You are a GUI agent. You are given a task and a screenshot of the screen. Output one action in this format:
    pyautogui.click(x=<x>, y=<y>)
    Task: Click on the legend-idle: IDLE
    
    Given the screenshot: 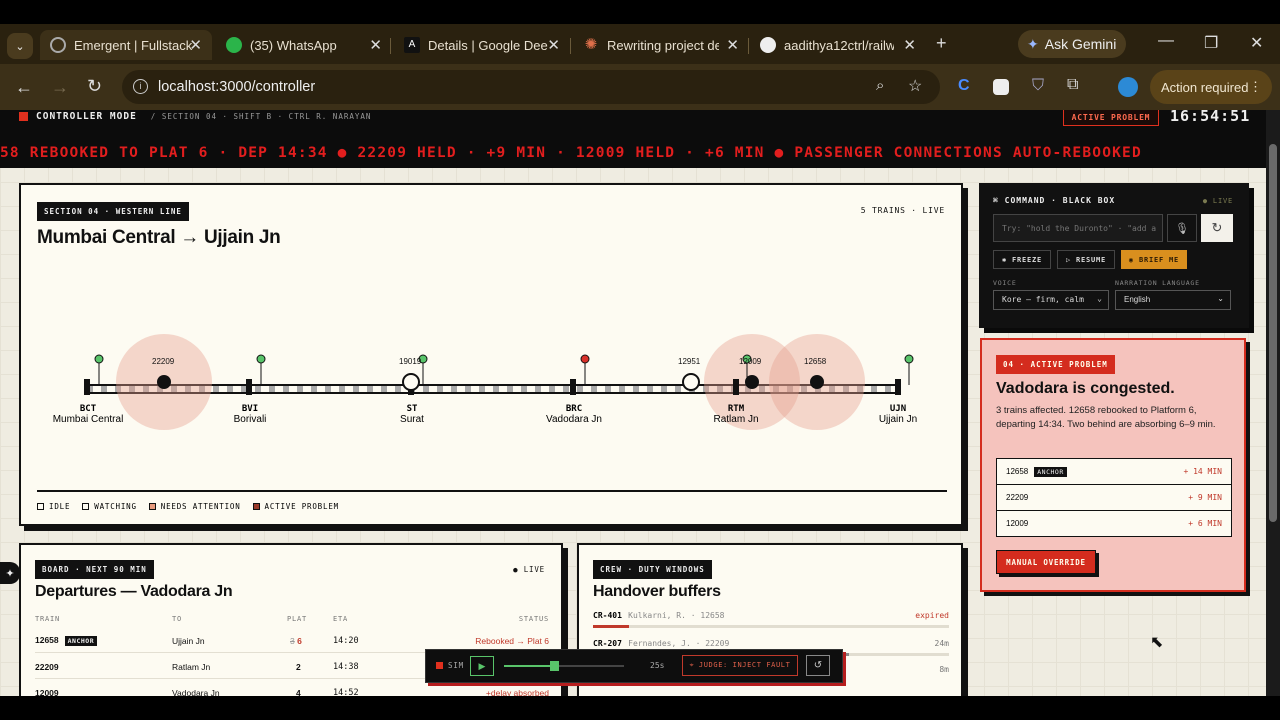 What is the action you would take?
    pyautogui.click(x=53, y=506)
    